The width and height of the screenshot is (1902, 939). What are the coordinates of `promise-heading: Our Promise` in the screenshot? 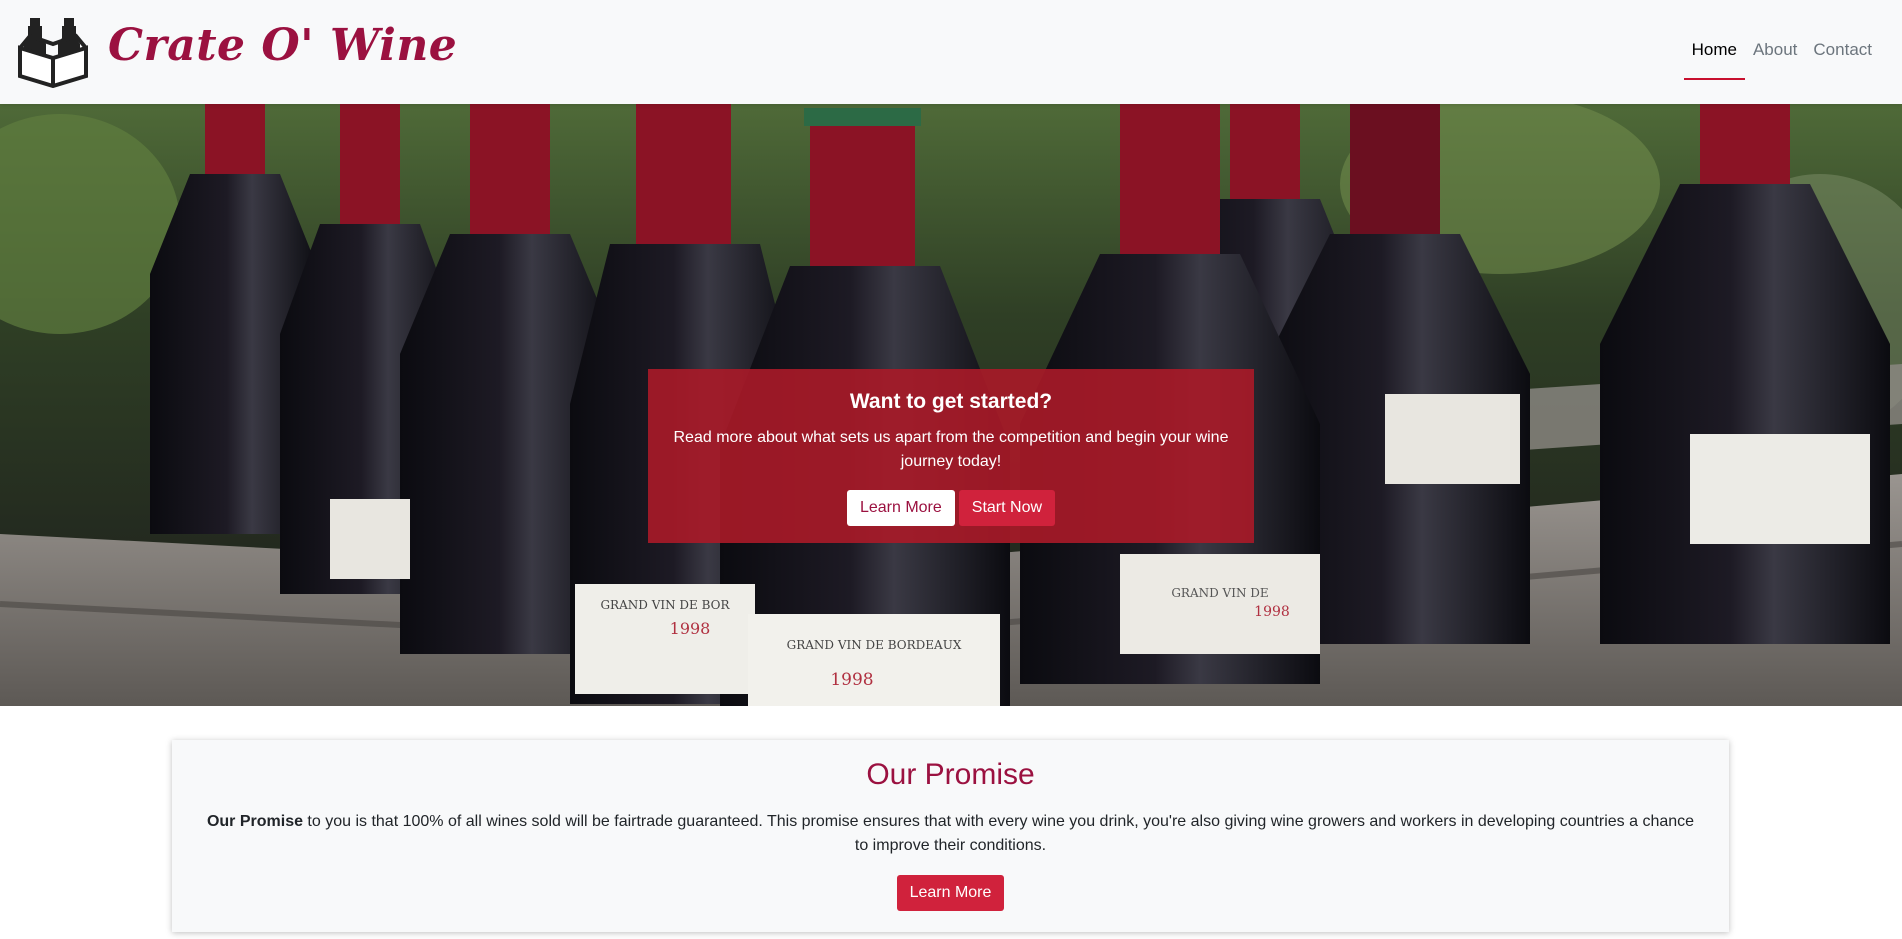 It's located at (950, 774).